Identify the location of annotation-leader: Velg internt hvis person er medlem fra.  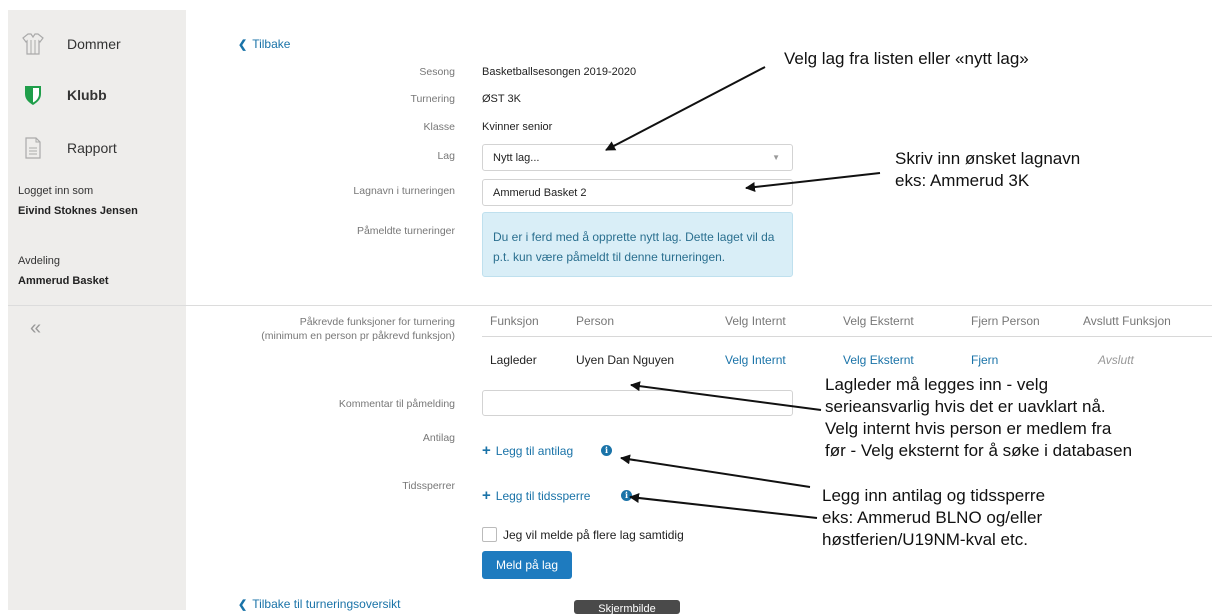
(968, 428).